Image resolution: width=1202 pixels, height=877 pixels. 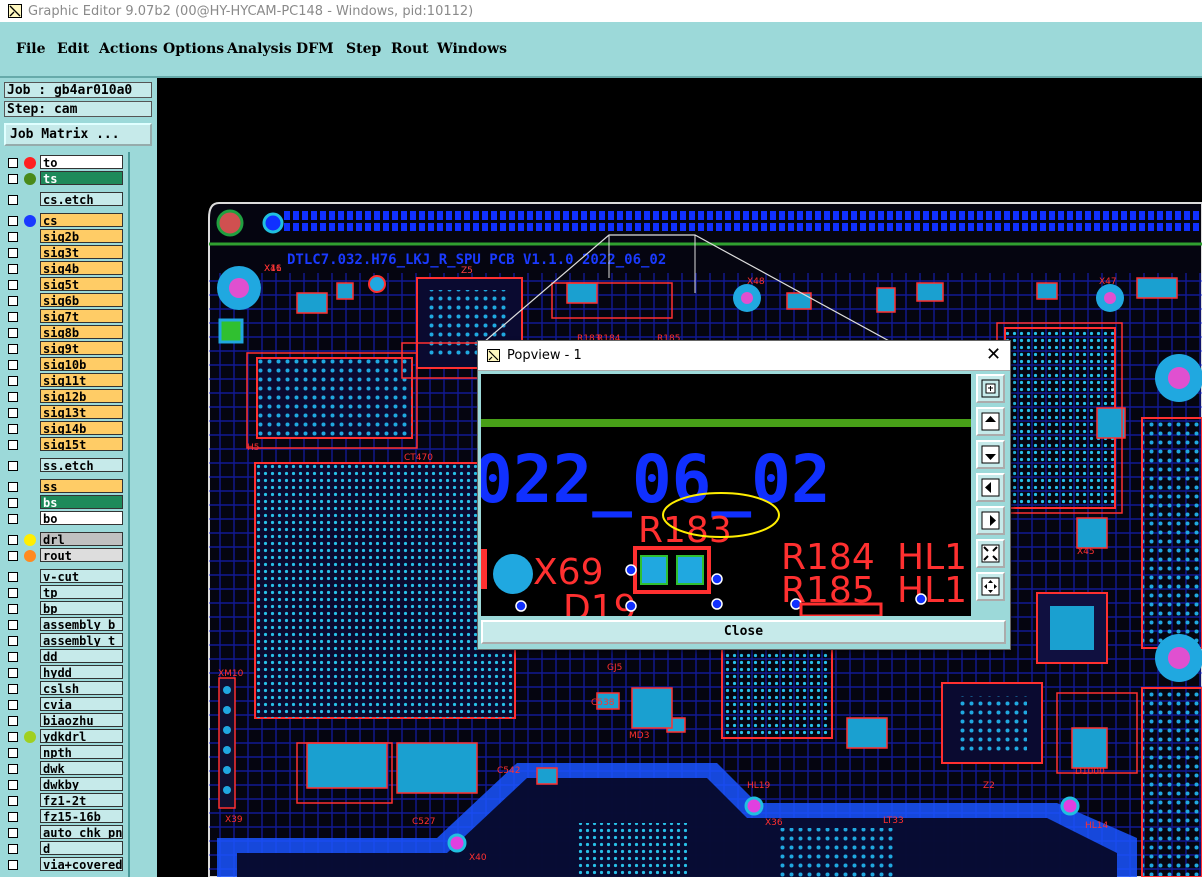 I want to click on layer-row-via-covered: via+covered, so click(x=65, y=865).